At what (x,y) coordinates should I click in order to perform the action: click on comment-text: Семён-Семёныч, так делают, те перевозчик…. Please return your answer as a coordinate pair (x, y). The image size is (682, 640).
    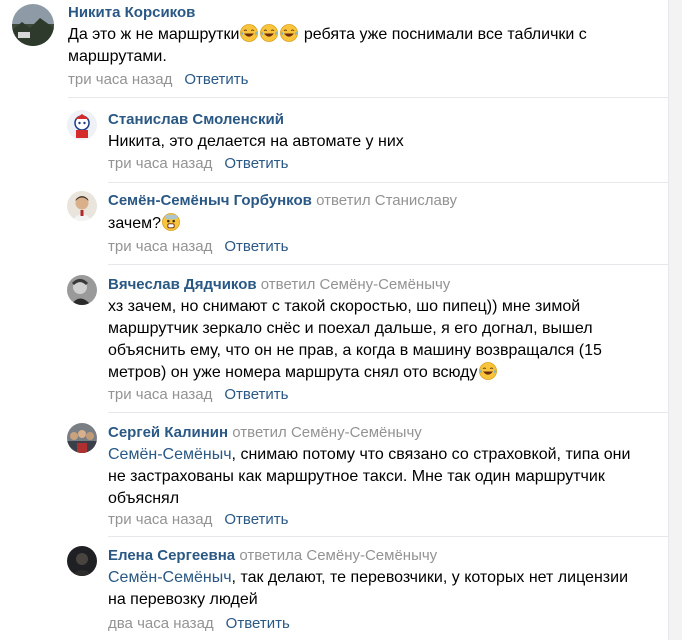
    Looking at the image, I should click on (373, 589).